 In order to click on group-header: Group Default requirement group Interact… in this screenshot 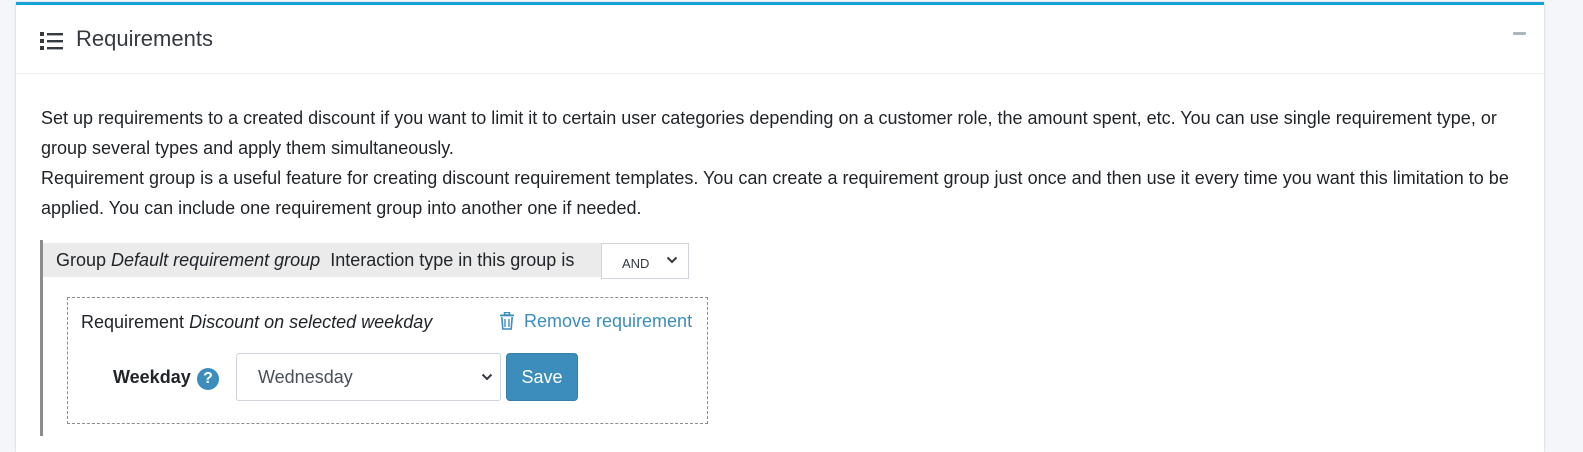, I will do `click(366, 261)`.